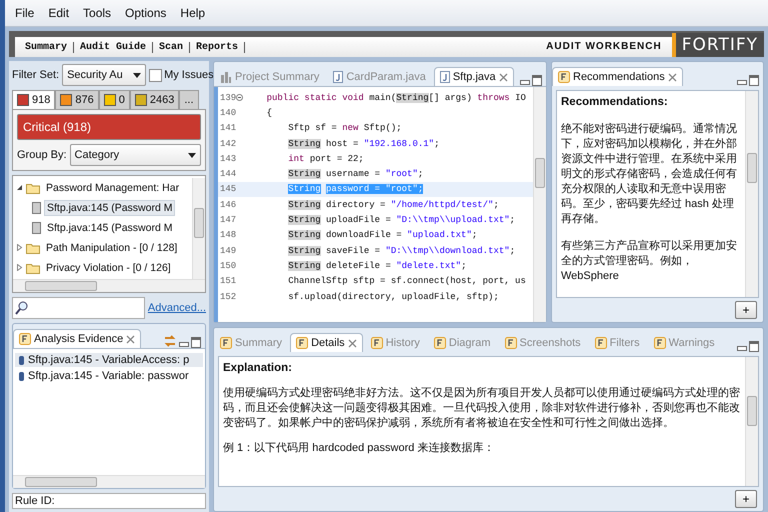  Describe the element at coordinates (108, 268) in the screenshot. I see `tree-item: Privacy Violation - [0 / 126]` at that location.